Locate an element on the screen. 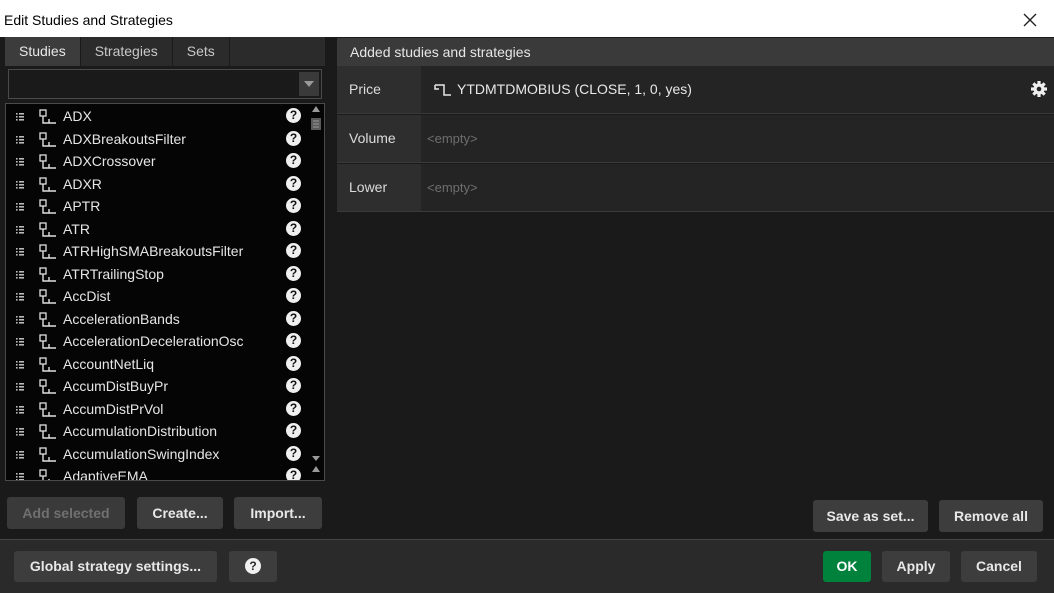 This screenshot has height=593, width=1054. added-study-label: YTDMTDMOBIUS (CLOSE, 1, 0, yes) is located at coordinates (574, 89).